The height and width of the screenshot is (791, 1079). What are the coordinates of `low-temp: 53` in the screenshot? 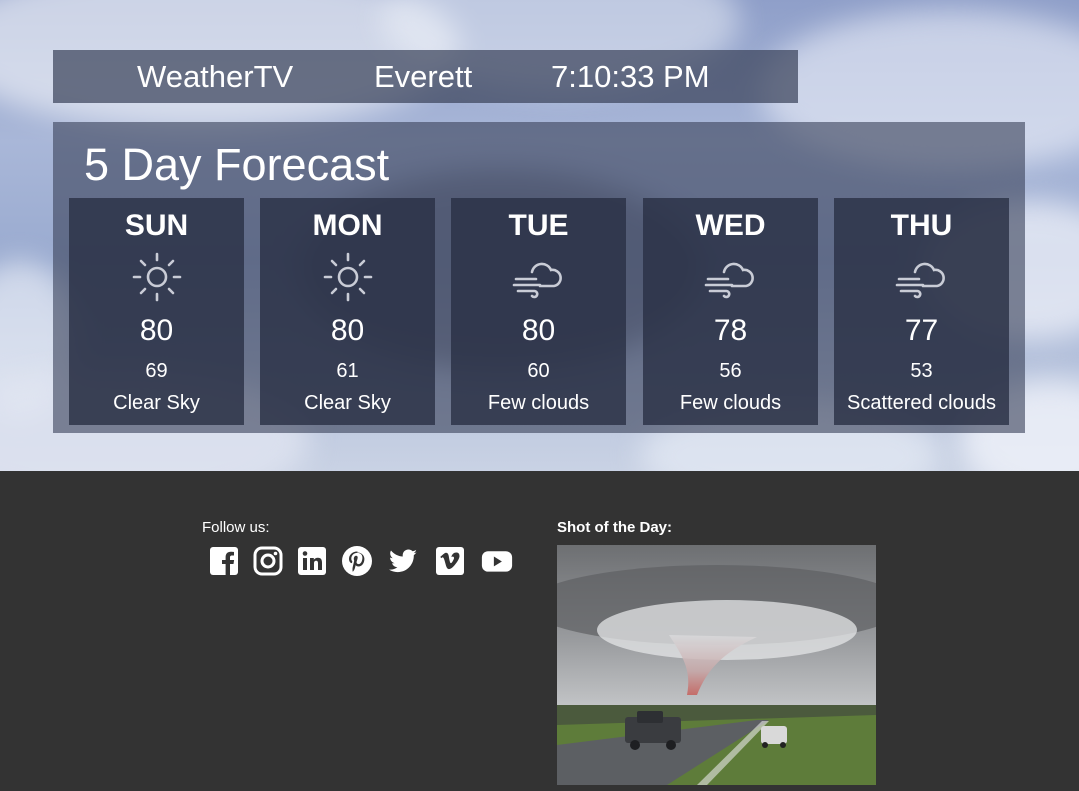 It's located at (921, 371).